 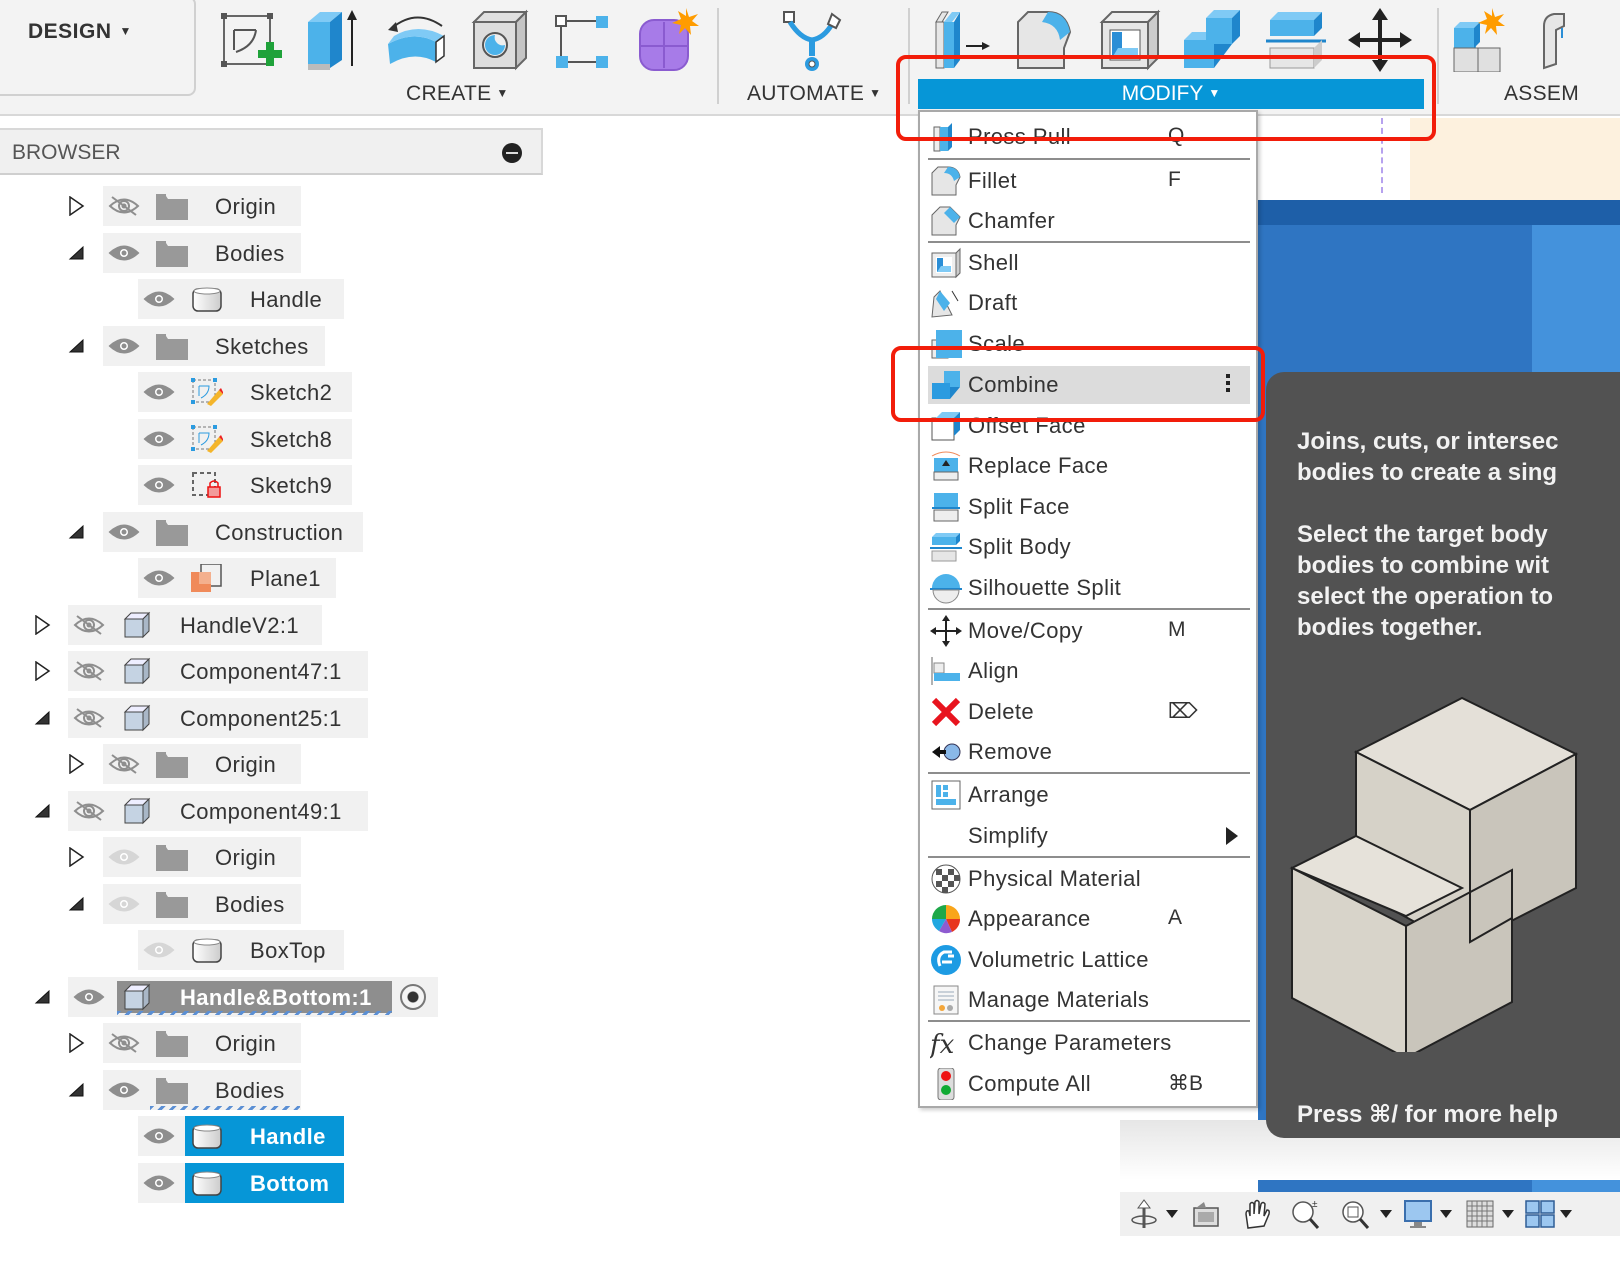 What do you see at coordinates (1089, 588) in the screenshot?
I see `menu-item-silhouette-split: Silhouette Split` at bounding box center [1089, 588].